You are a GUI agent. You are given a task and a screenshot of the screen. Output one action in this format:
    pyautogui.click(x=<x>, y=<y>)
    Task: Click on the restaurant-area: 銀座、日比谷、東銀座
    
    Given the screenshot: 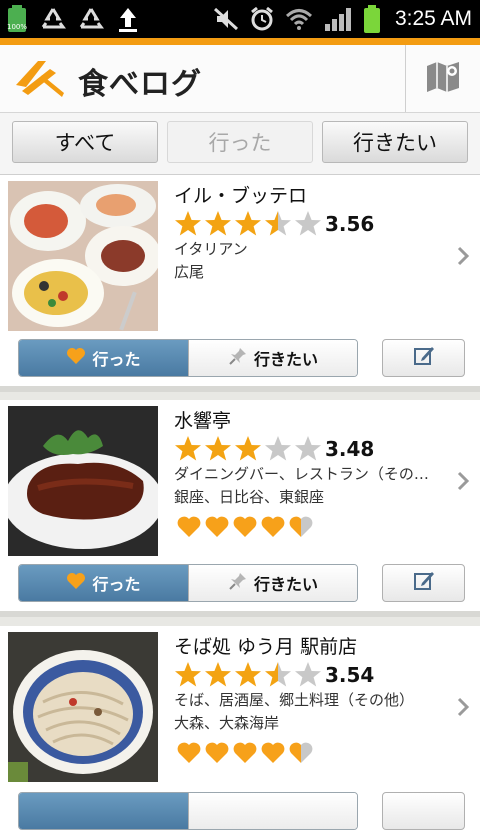 What is the action you would take?
    pyautogui.click(x=249, y=497)
    